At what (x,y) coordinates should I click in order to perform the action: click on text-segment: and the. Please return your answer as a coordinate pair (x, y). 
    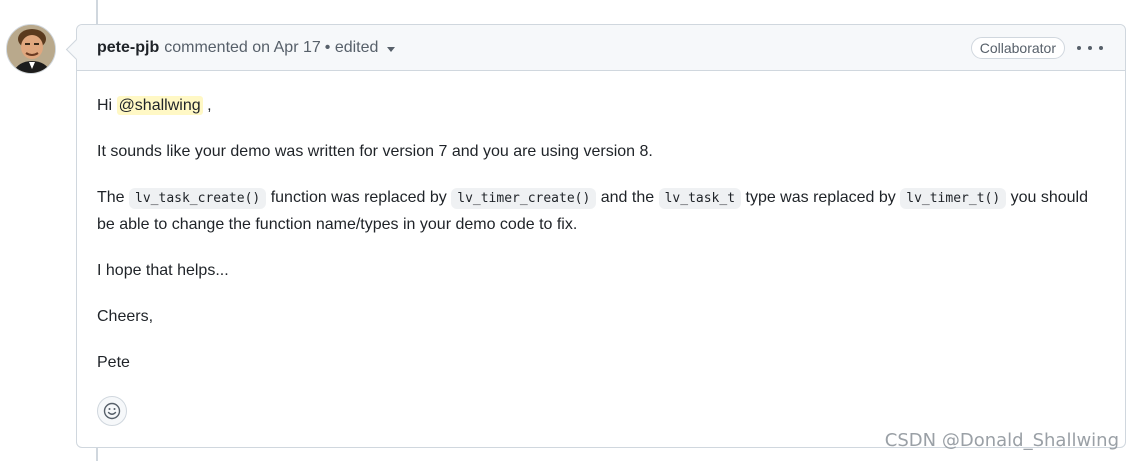
    Looking at the image, I should click on (627, 197).